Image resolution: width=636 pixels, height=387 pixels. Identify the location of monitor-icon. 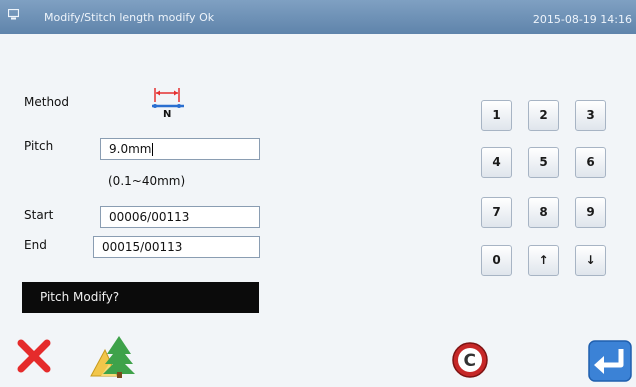
(13, 14).